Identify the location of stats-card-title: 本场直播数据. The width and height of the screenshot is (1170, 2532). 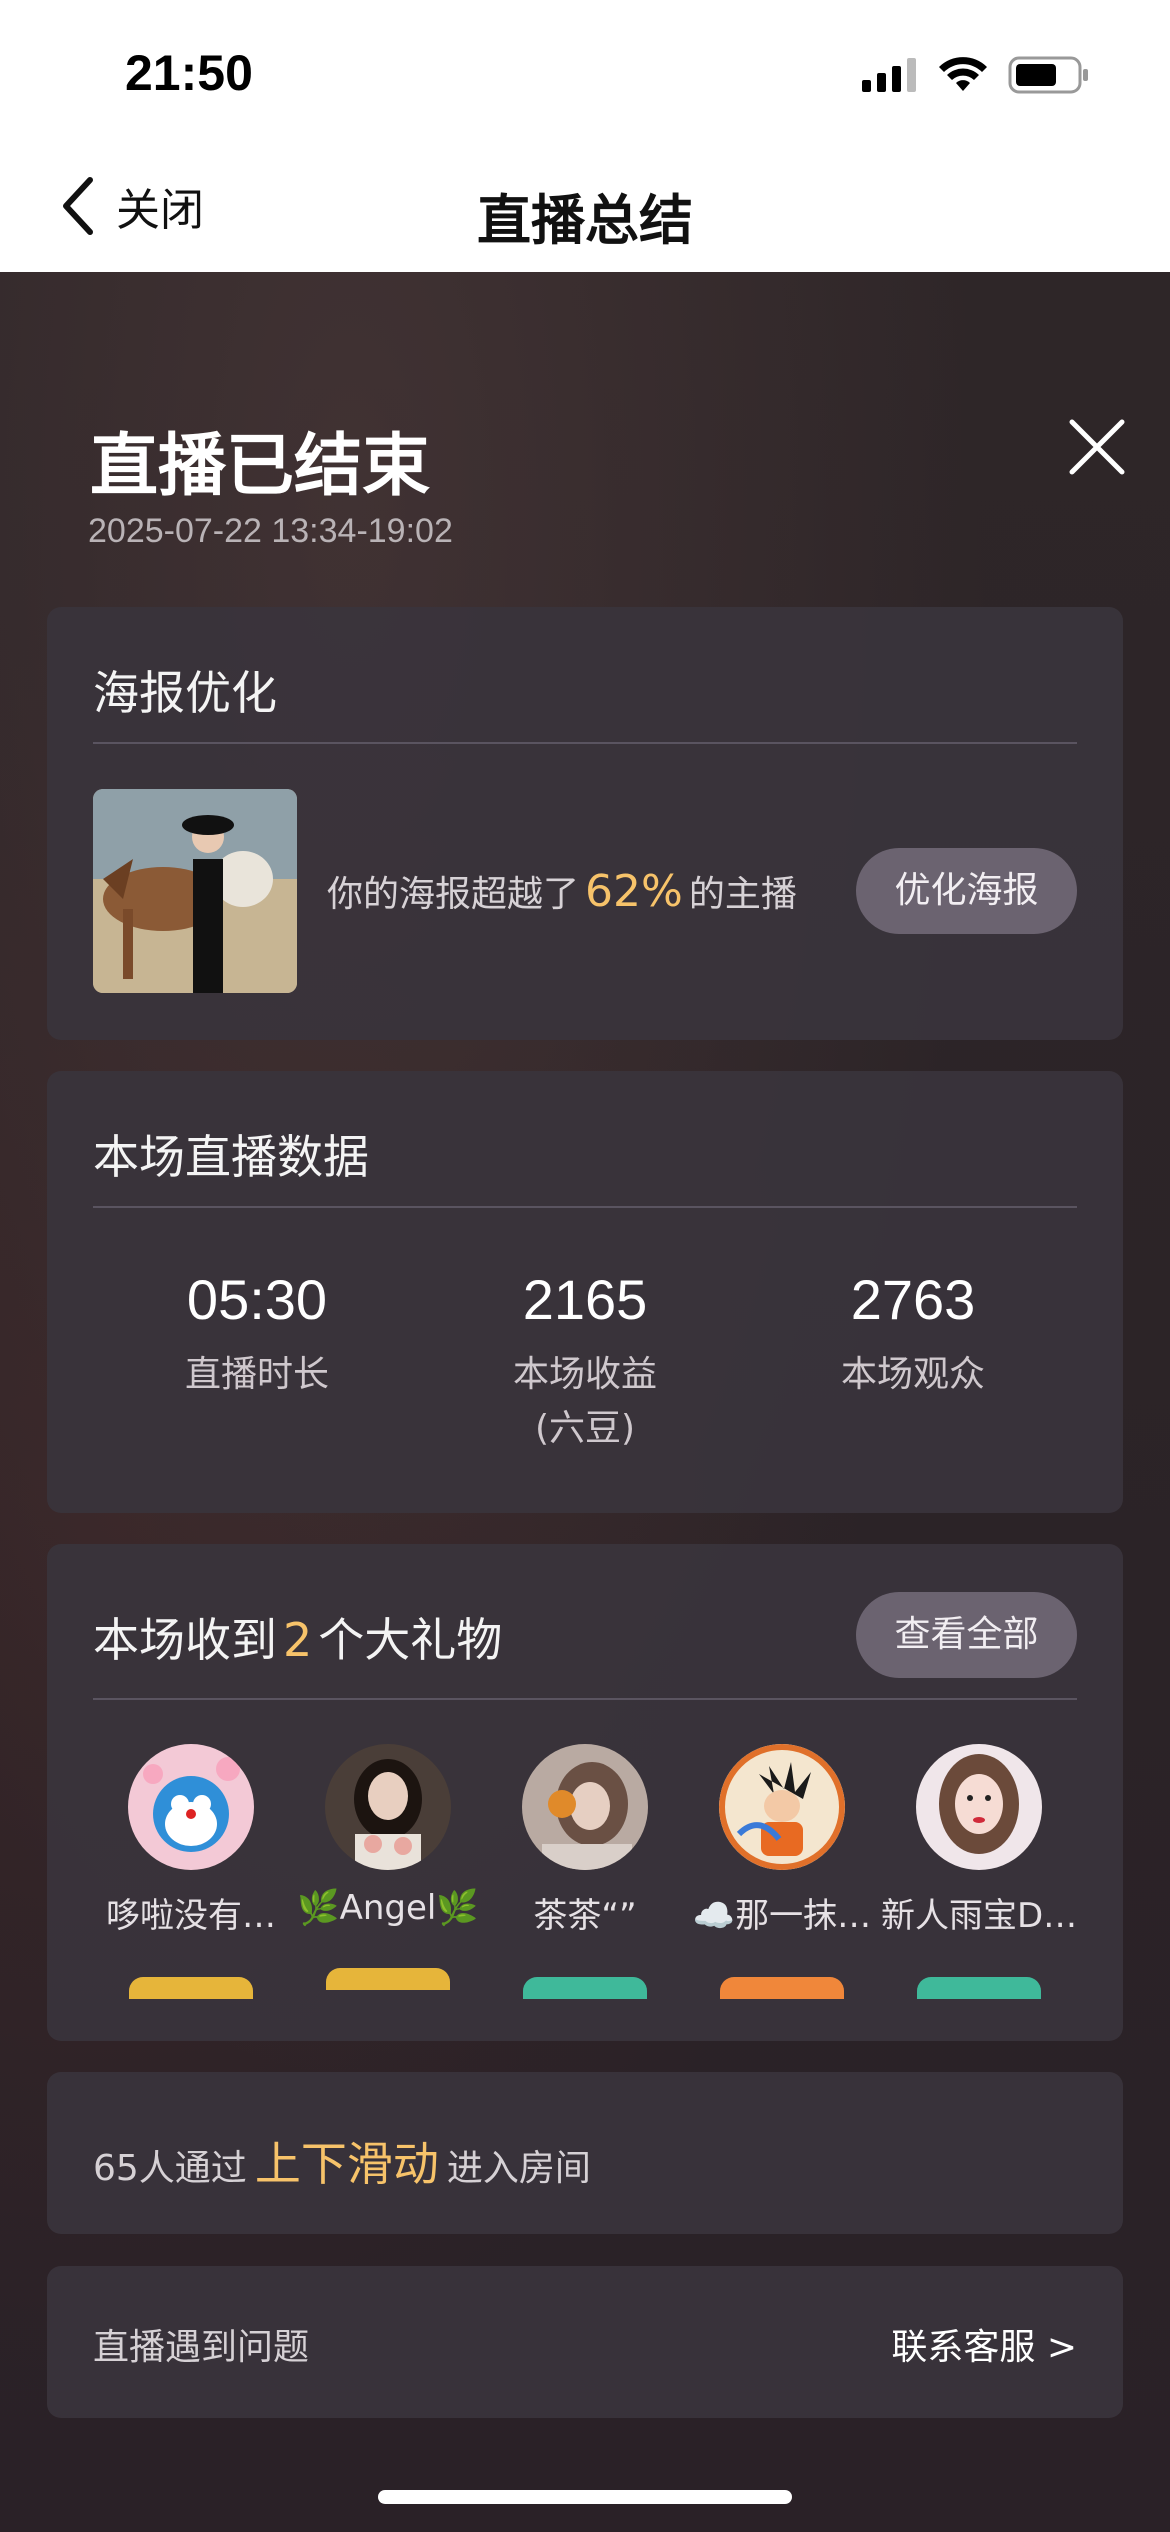
(231, 1157).